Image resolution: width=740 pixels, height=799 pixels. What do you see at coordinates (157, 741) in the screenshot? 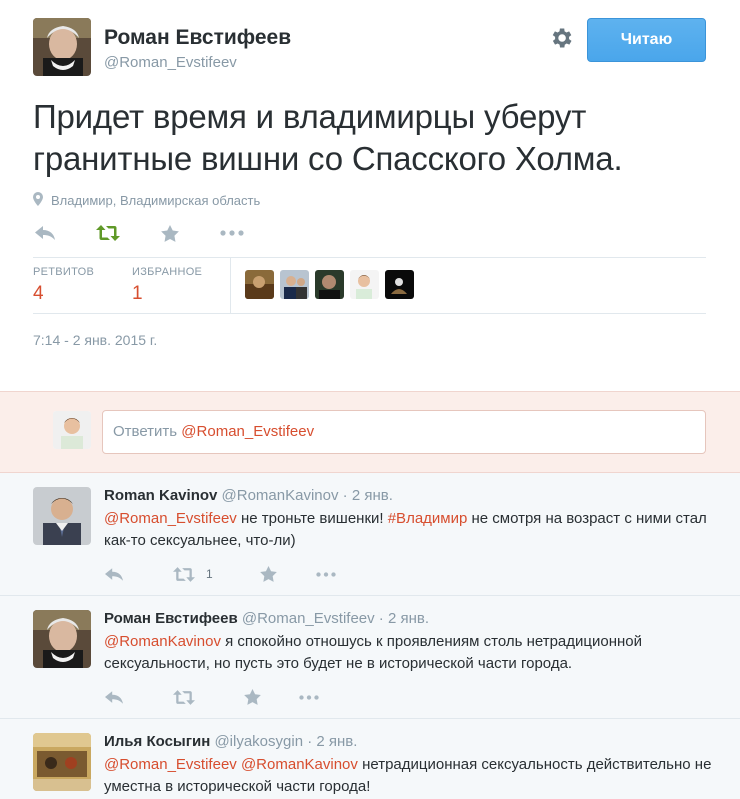
I see `reply-author-name: Илья Косыгин` at bounding box center [157, 741].